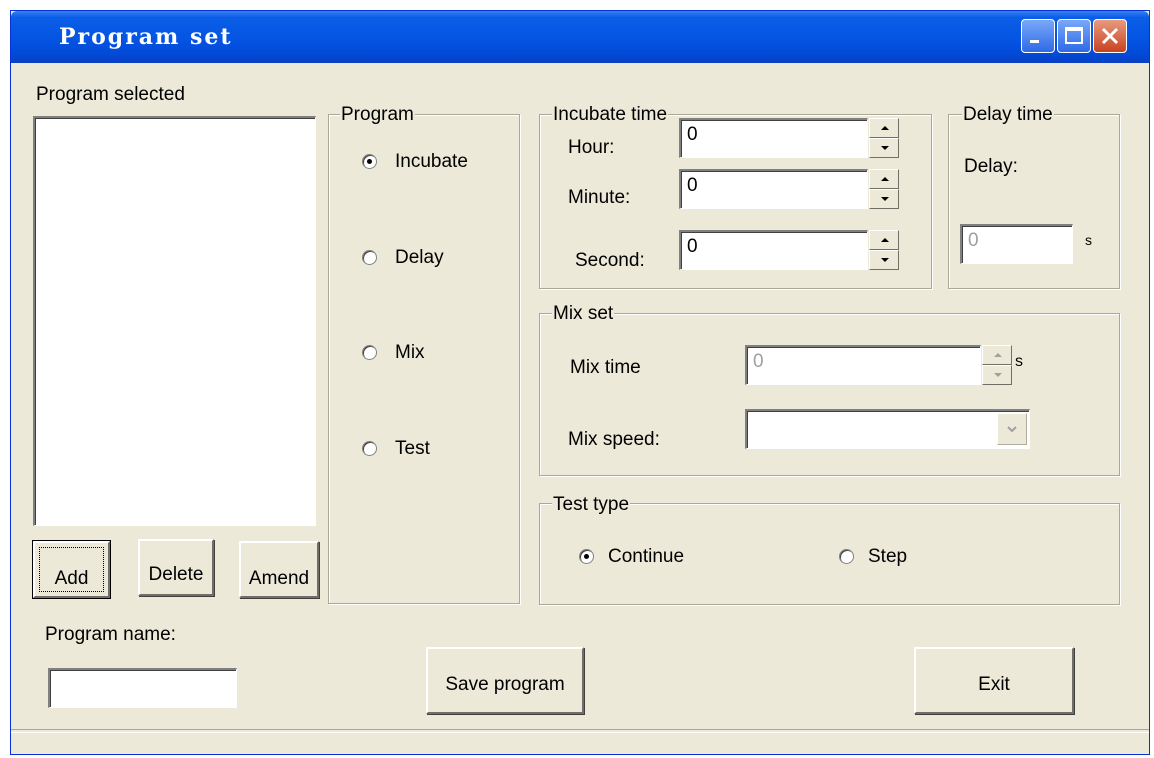  What do you see at coordinates (146, 37) in the screenshot?
I see `window-title: Program set` at bounding box center [146, 37].